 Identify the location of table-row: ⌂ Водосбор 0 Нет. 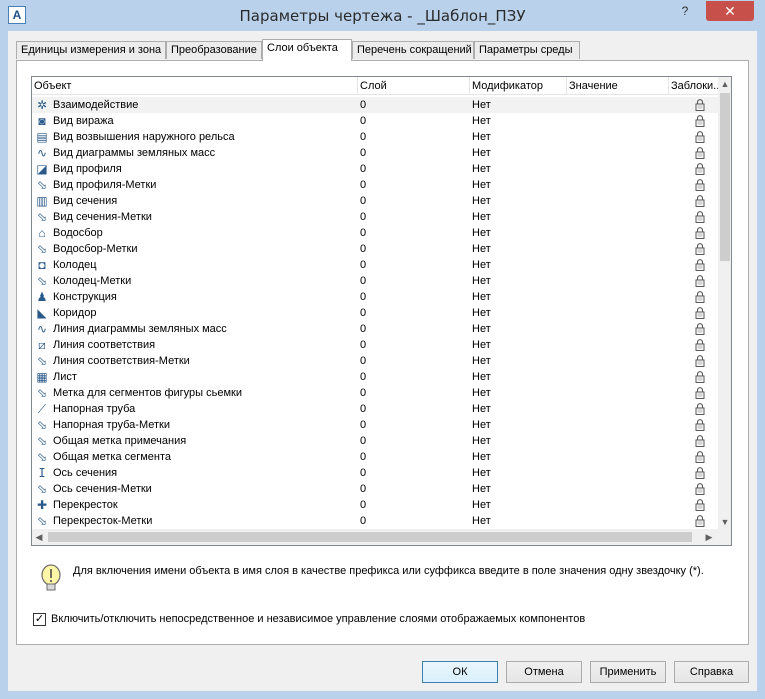
(375, 233).